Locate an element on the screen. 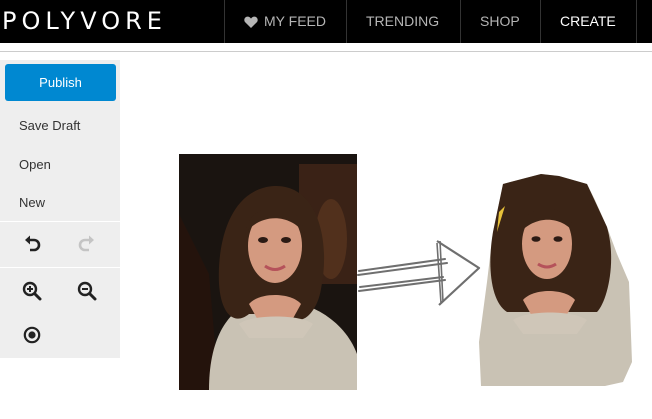 This screenshot has height=419, width=652. zoom-in-button is located at coordinates (32, 291).